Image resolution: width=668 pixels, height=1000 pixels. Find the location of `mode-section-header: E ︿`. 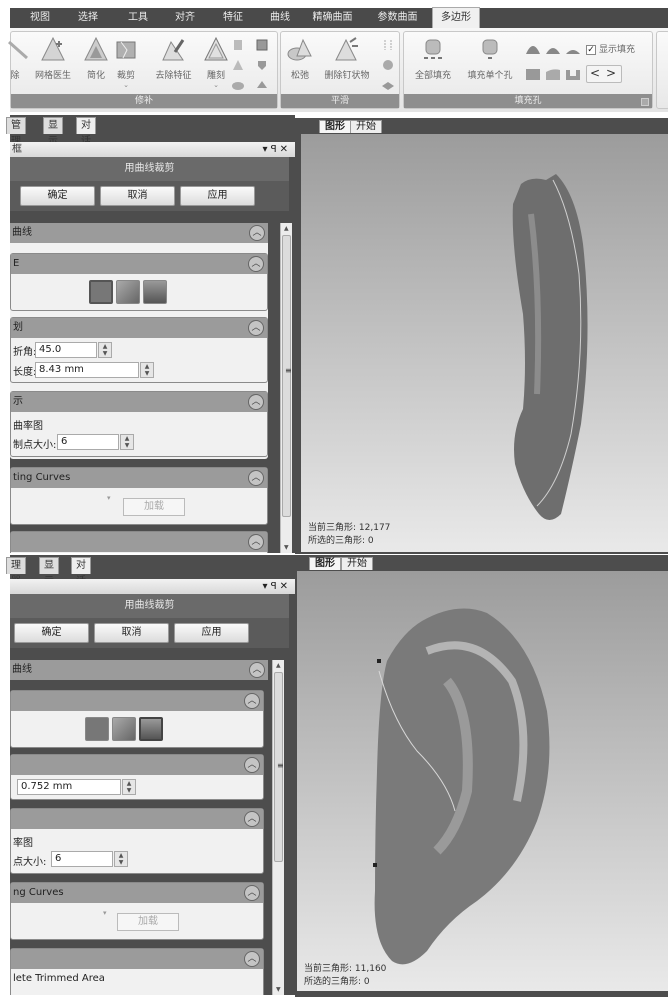

mode-section-header: E ︿ is located at coordinates (139, 264).